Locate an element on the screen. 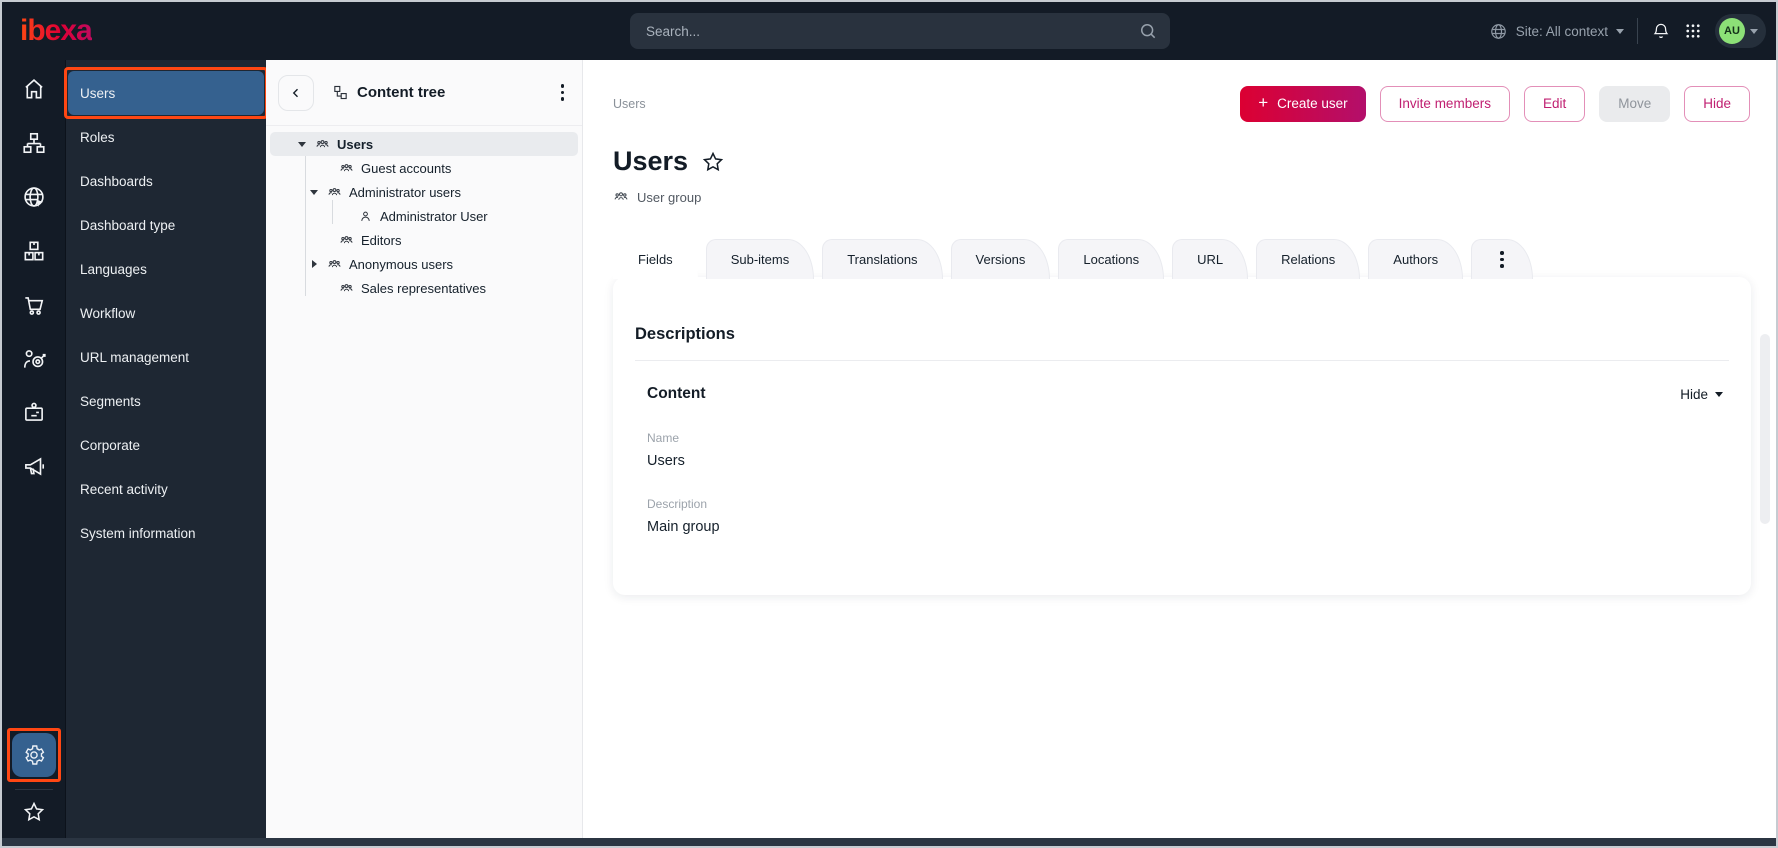 Image resolution: width=1778 pixels, height=848 pixels. tree-item-sales-representatives: Sales representatives is located at coordinates (424, 288).